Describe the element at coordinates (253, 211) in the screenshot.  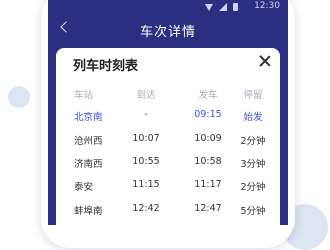
I see `stay-cell: 5分钟` at that location.